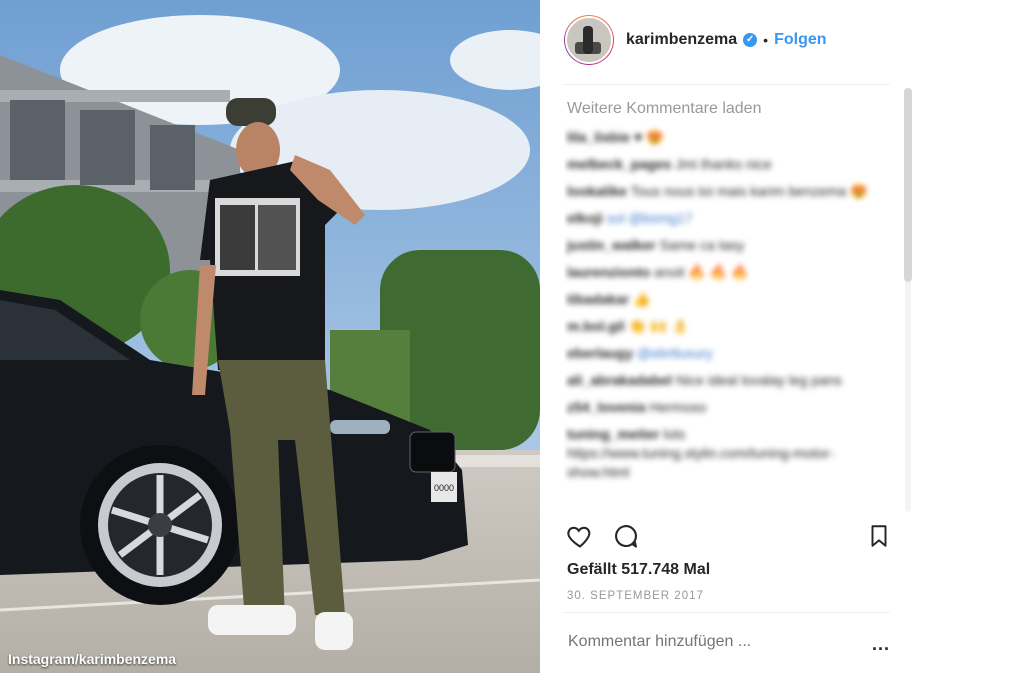  I want to click on comment-text: sol @bsmg17, so click(650, 218).